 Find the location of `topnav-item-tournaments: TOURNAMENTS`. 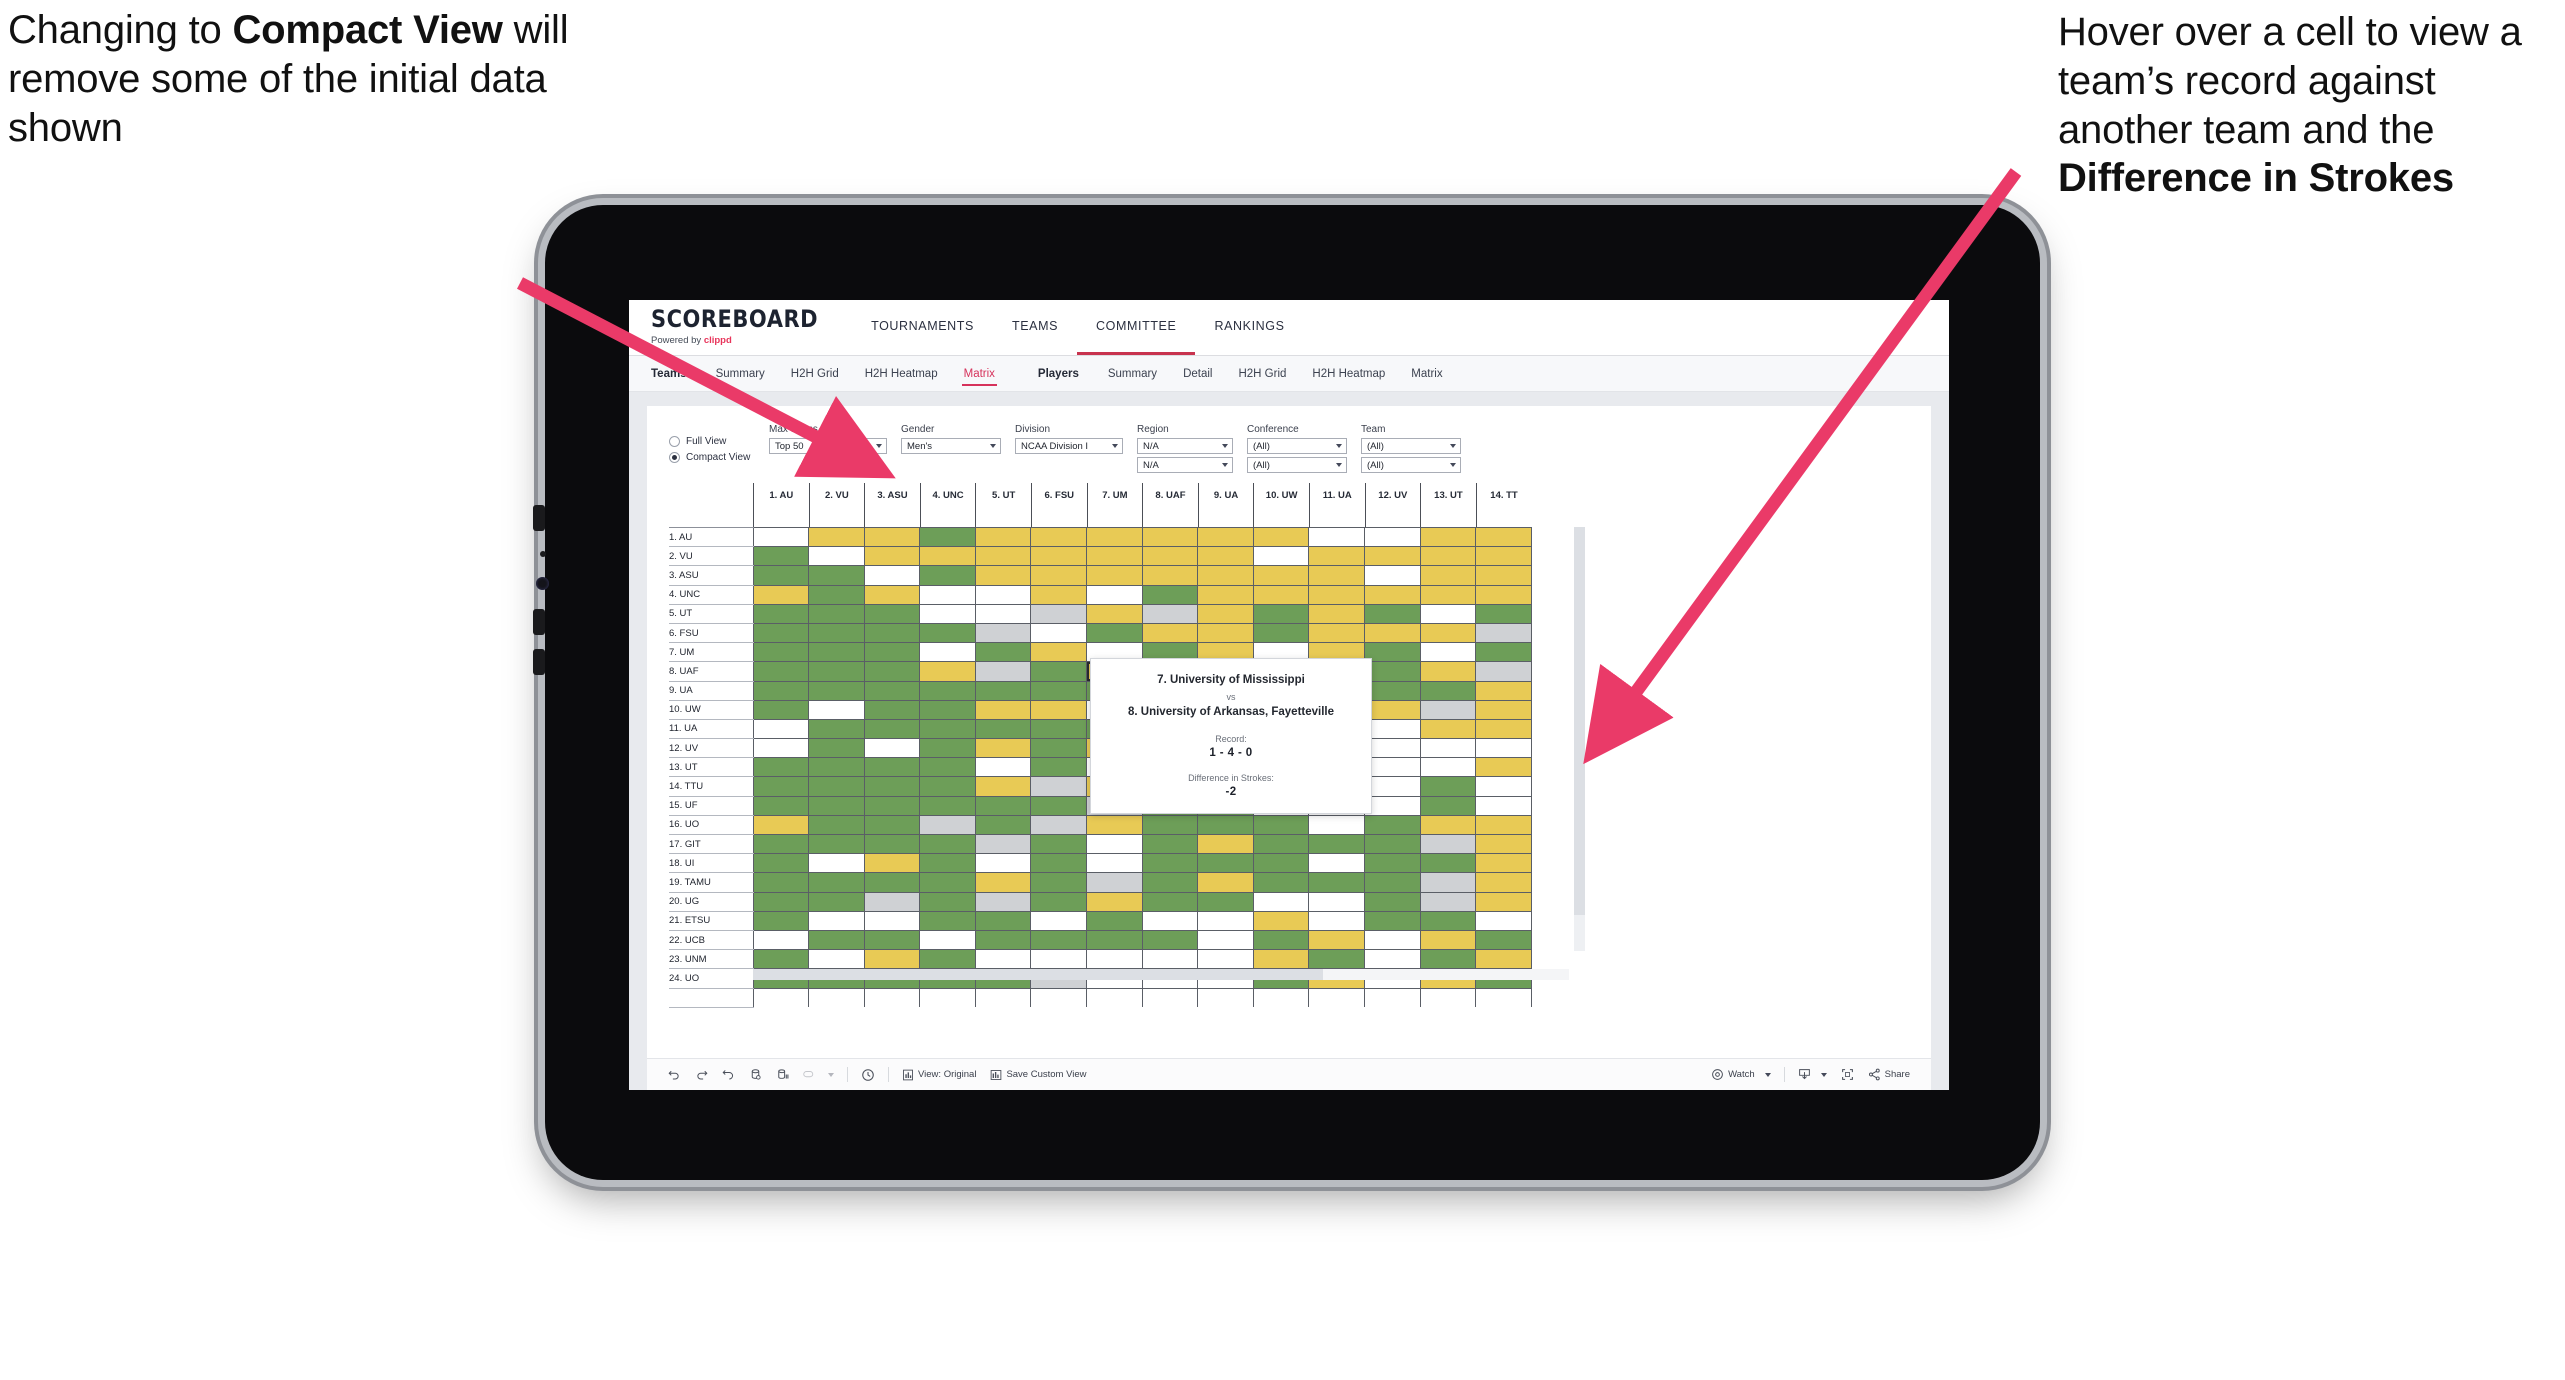

topnav-item-tournaments: TOURNAMENTS is located at coordinates (922, 327).